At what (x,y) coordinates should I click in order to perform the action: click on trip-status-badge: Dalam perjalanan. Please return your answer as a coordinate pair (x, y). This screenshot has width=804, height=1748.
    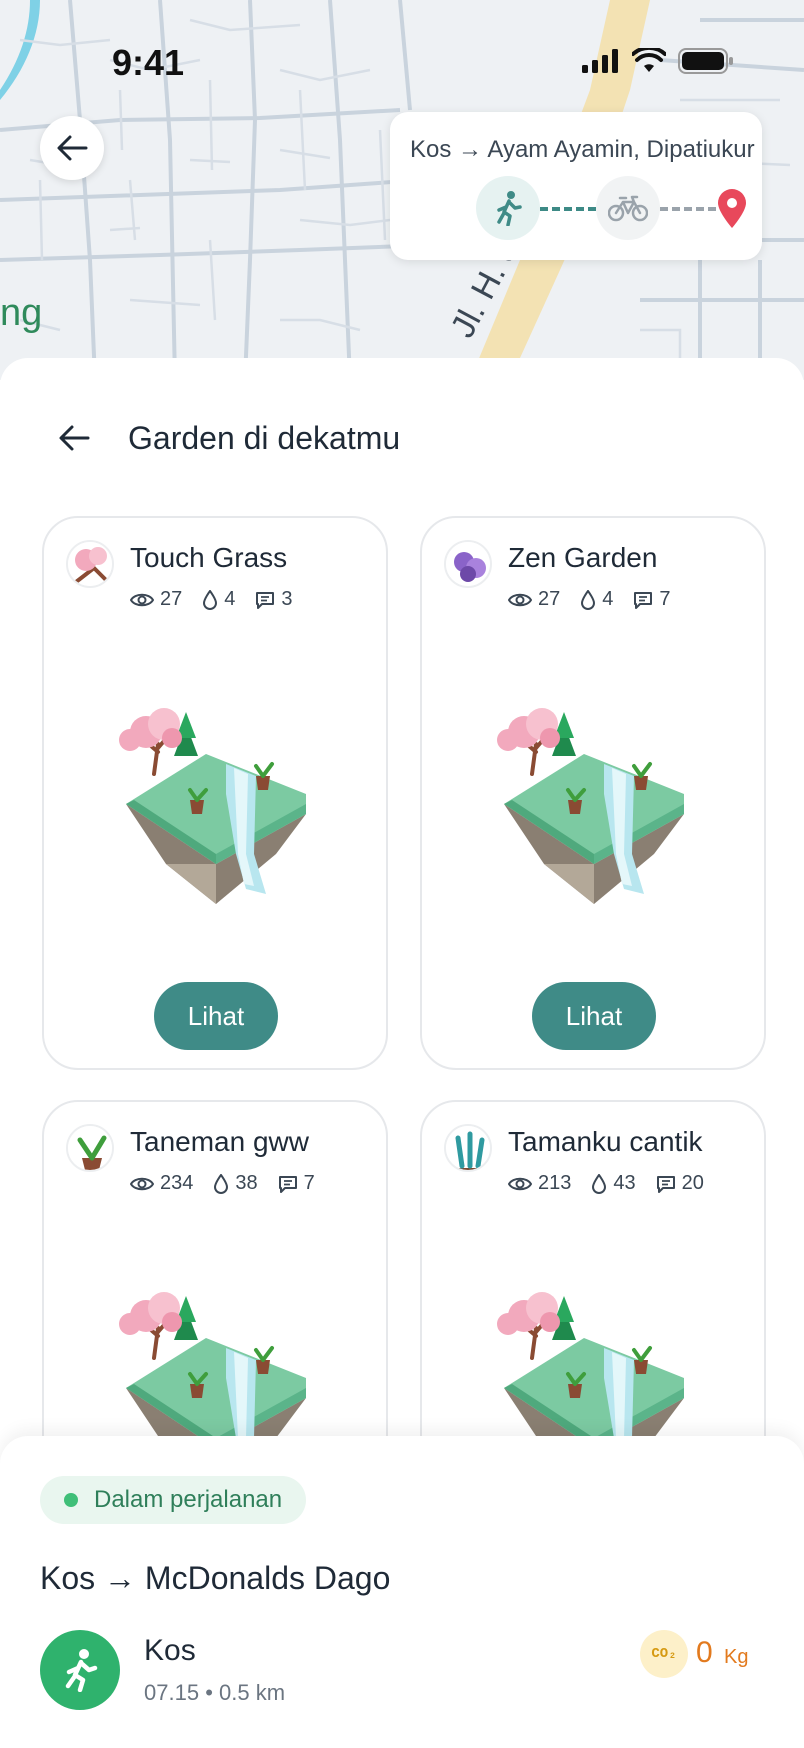
    Looking at the image, I should click on (173, 1500).